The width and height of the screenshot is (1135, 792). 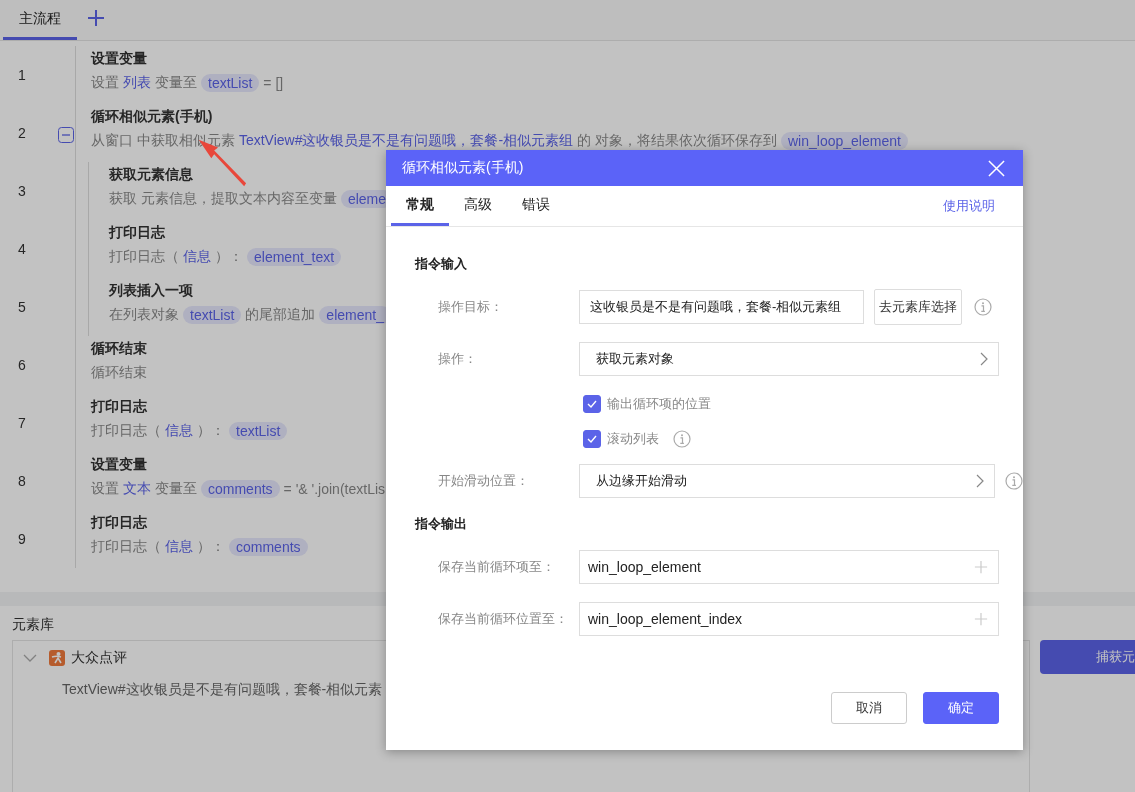 What do you see at coordinates (996, 168) in the screenshot?
I see `close-icon` at bounding box center [996, 168].